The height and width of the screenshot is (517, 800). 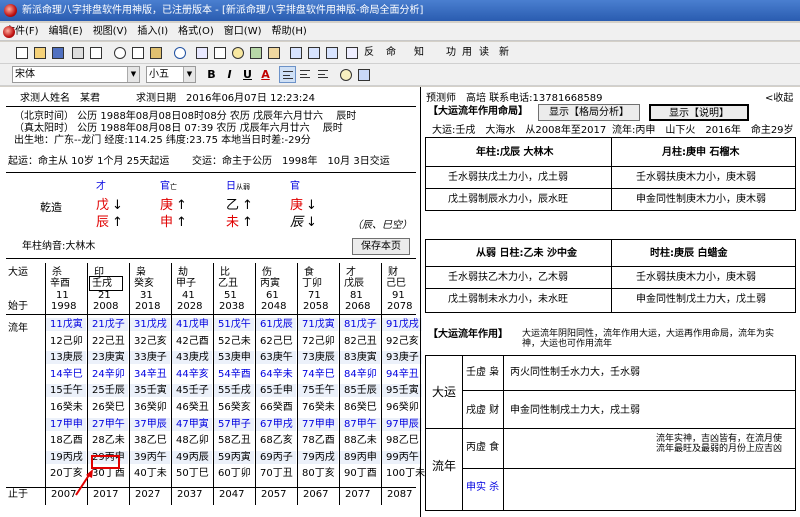 I want to click on clock-icon, so click(x=238, y=53).